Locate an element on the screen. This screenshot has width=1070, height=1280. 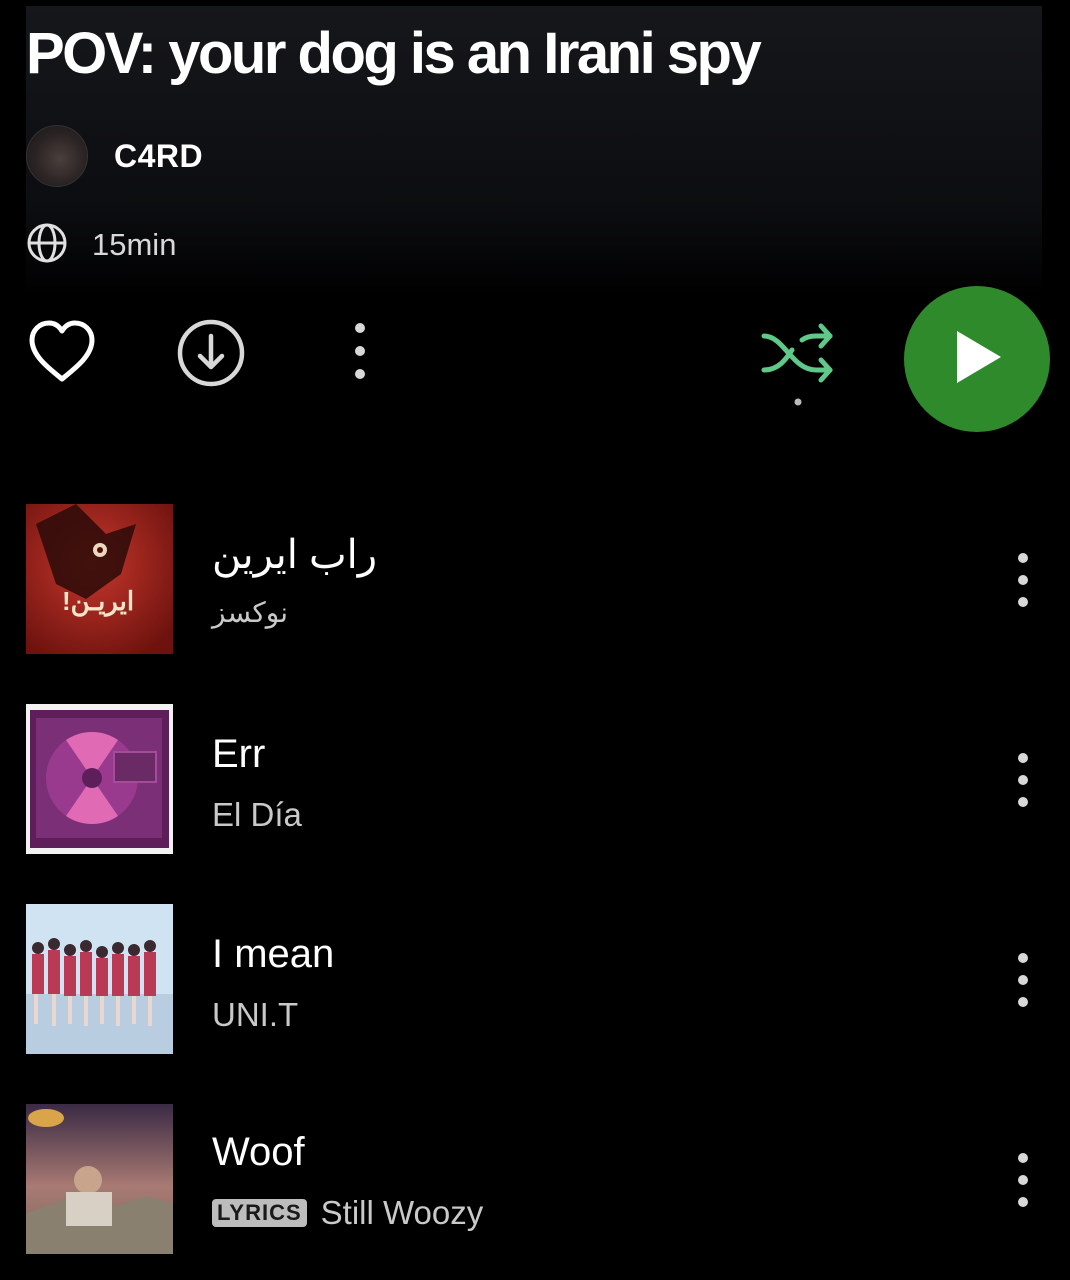
track-artist: نوکسز is located at coordinates (250, 612).